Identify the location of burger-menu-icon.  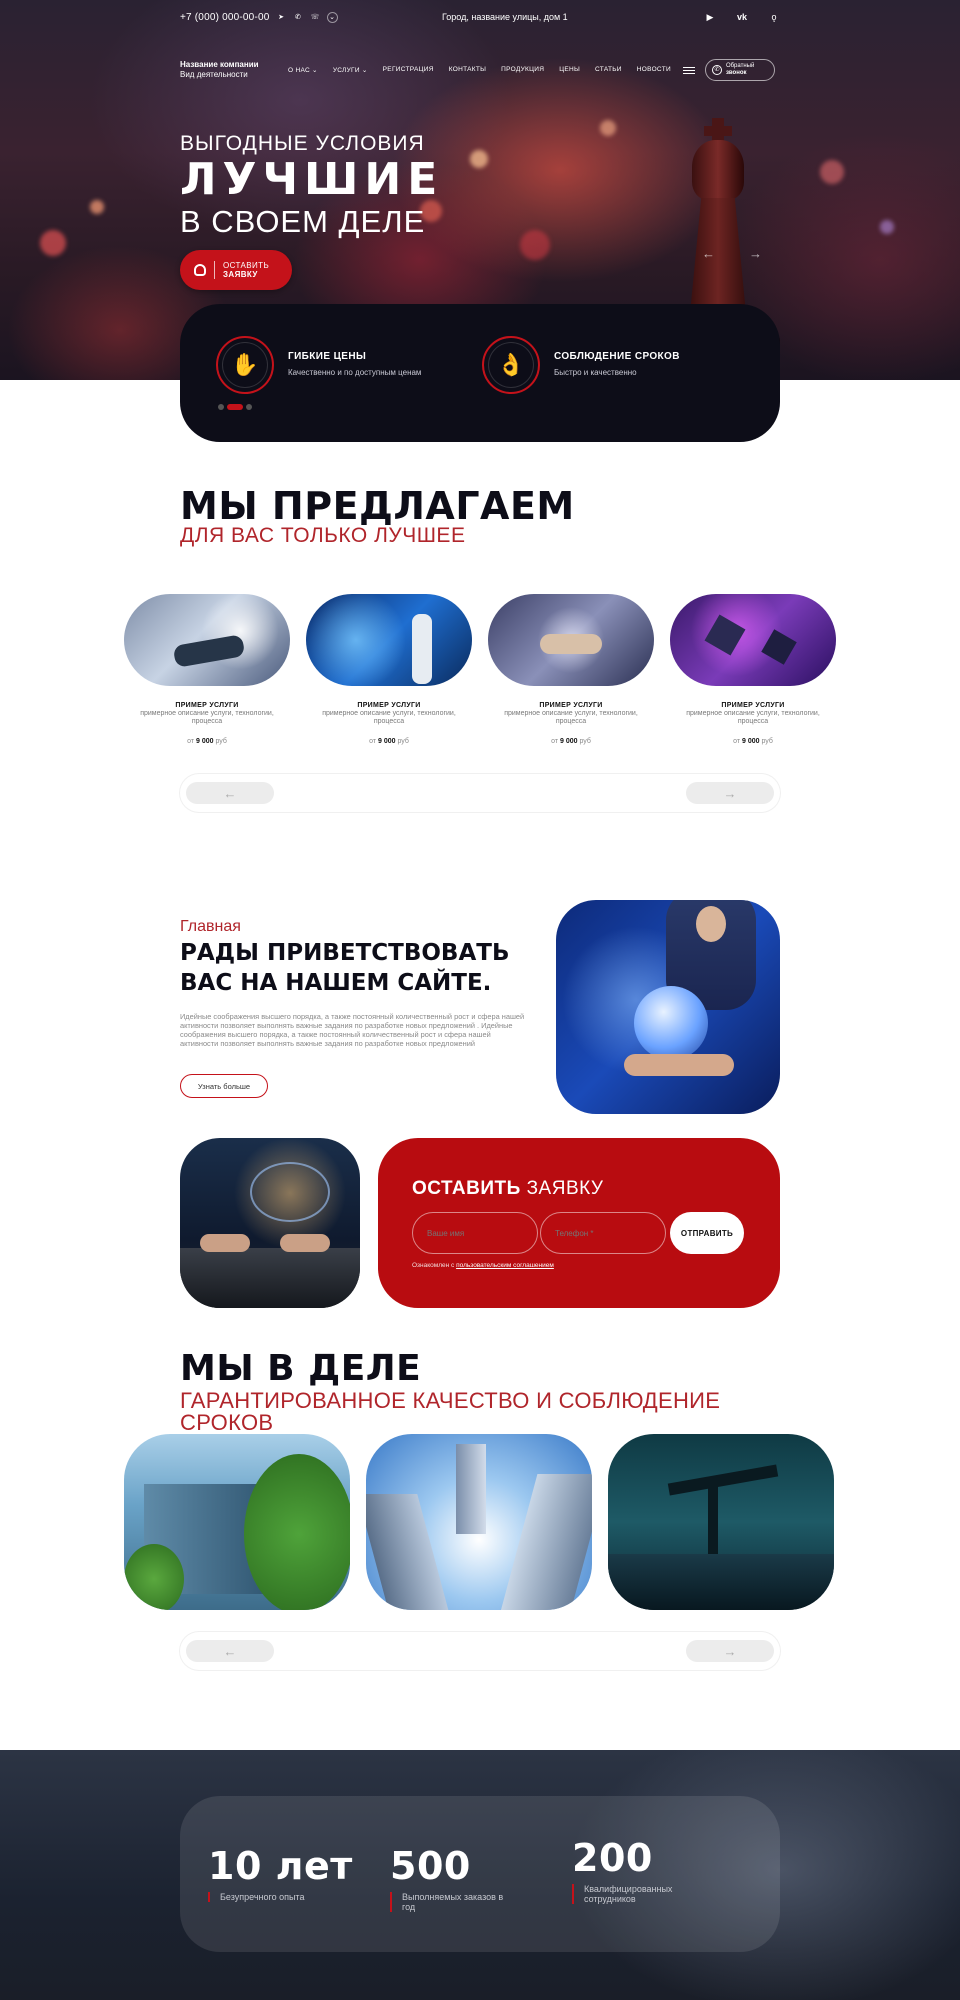
(688, 70).